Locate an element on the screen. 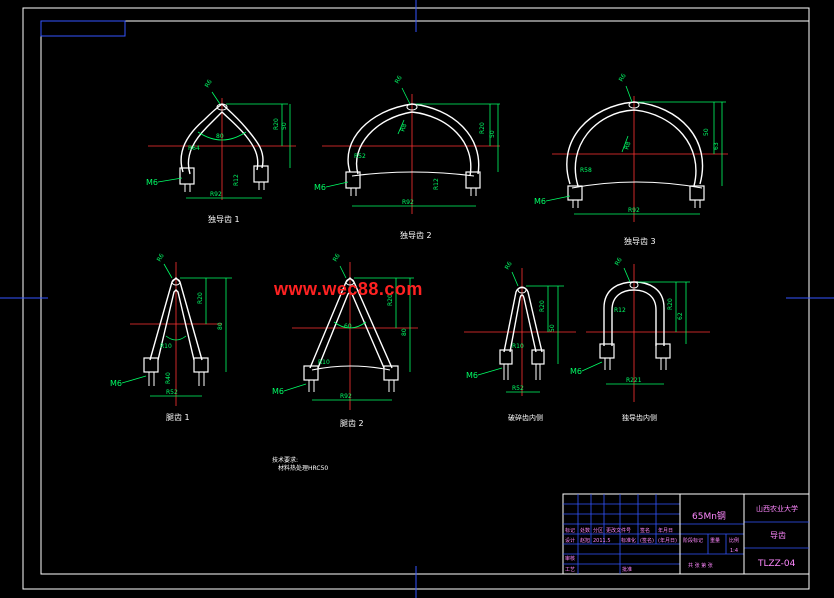  thread-label-7: M6 is located at coordinates (576, 371).